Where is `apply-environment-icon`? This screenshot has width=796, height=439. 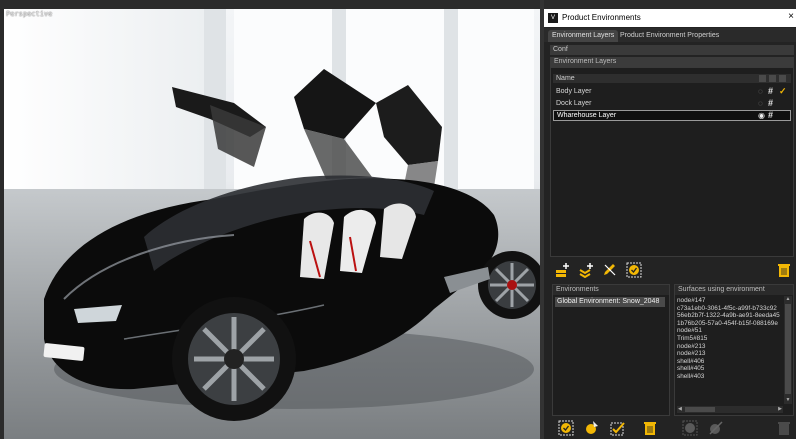 apply-environment-icon is located at coordinates (618, 428).